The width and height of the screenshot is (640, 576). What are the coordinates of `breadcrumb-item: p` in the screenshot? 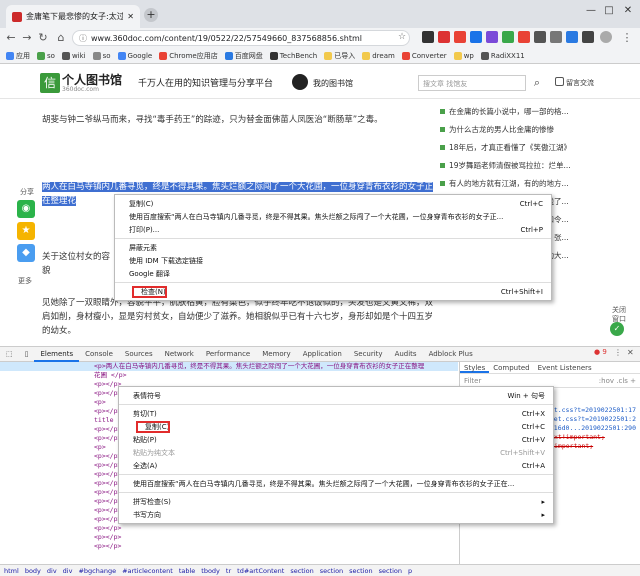 It's located at (410, 571).